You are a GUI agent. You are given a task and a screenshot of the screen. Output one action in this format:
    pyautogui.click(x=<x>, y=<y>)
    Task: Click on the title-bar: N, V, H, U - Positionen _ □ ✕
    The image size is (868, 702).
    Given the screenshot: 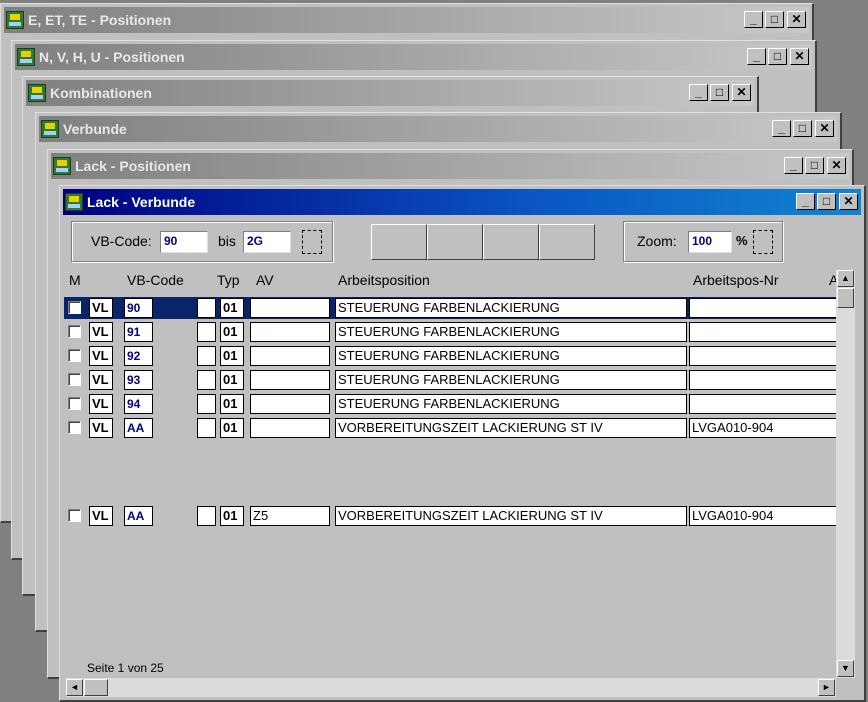 What is the action you would take?
    pyautogui.click(x=413, y=57)
    